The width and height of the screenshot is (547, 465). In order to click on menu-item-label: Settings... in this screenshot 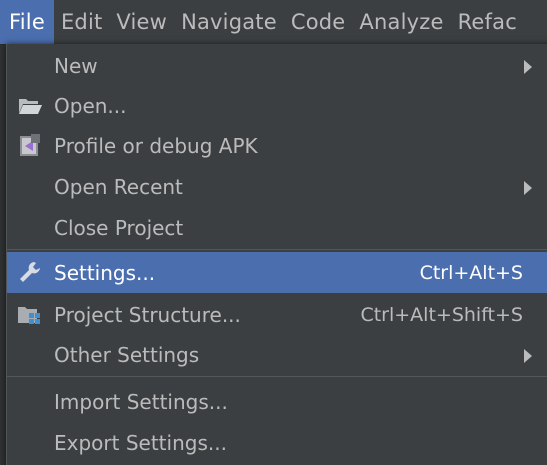, I will do `click(105, 272)`.